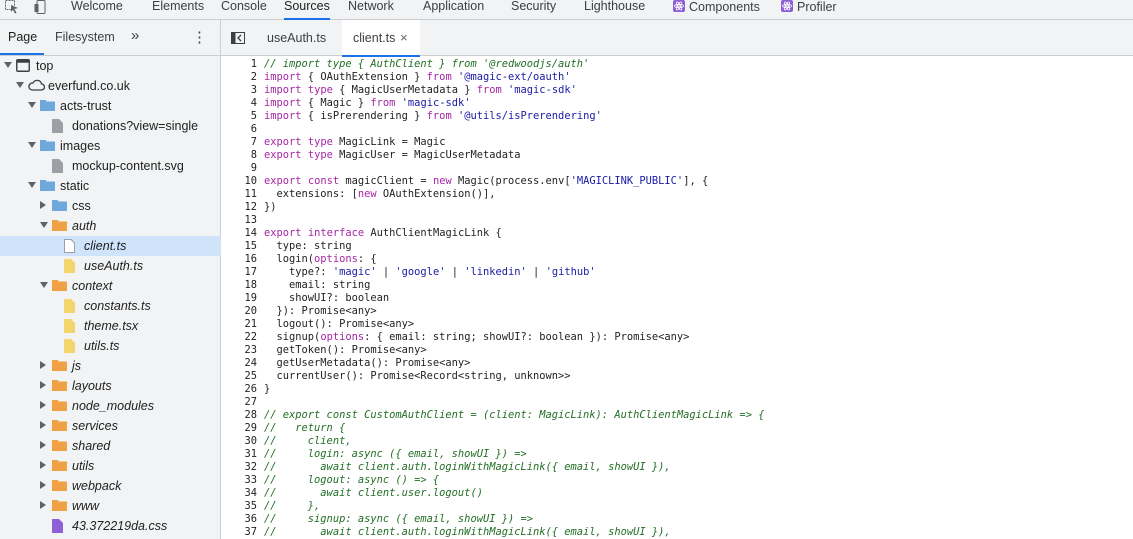 Image resolution: width=1133 pixels, height=539 pixels. I want to click on inspect-element-icon, so click(12, 7).